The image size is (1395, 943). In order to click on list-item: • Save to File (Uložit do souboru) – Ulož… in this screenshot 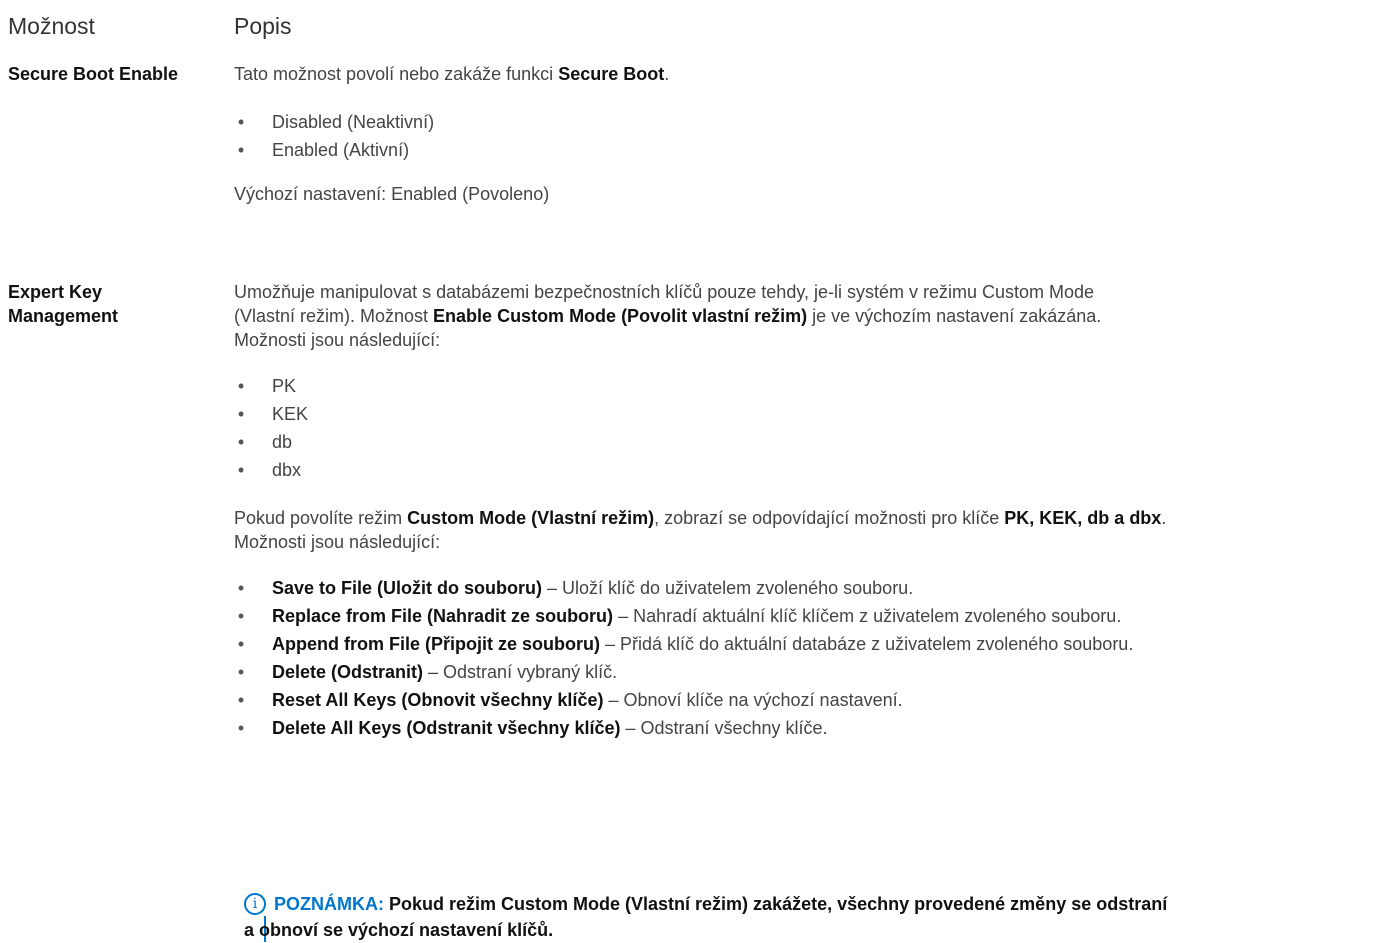, I will do `click(810, 588)`.